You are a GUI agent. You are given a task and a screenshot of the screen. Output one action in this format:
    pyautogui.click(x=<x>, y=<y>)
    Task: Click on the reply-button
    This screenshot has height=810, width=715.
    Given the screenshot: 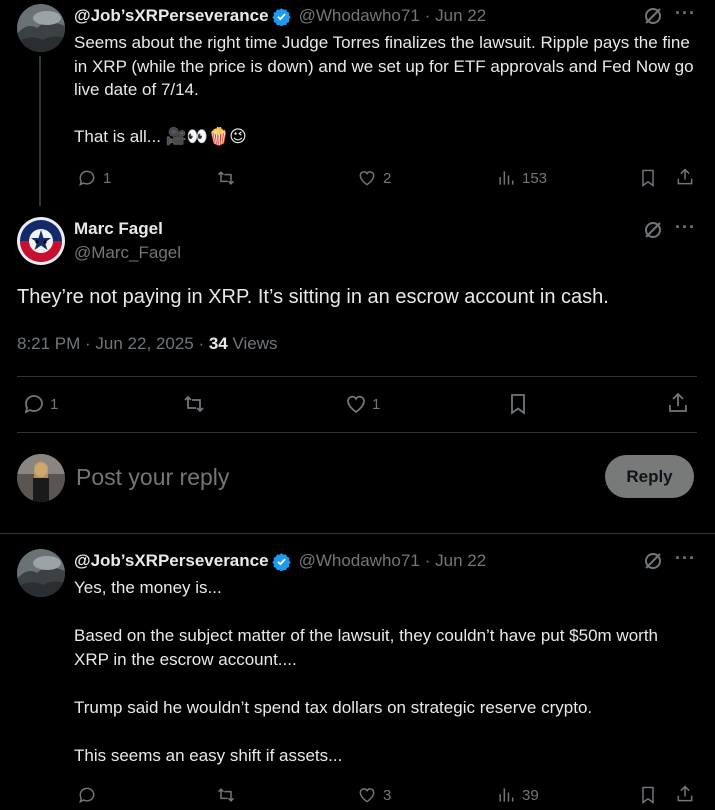 What is the action you would take?
    pyautogui.click(x=90, y=795)
    